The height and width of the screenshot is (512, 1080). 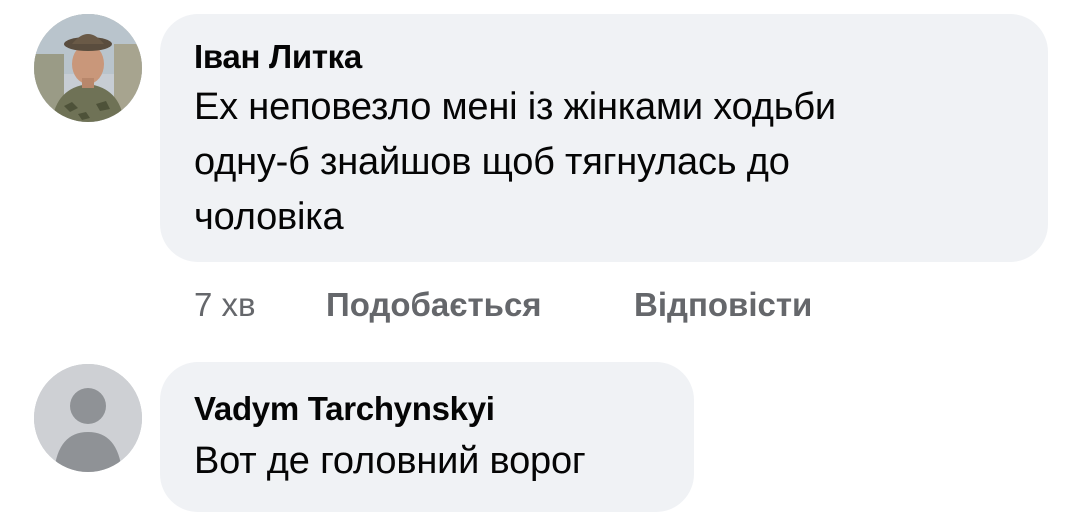 I want to click on comment-bubble: Vadym Tarchynskyi Вот де головний ворог, so click(x=427, y=437).